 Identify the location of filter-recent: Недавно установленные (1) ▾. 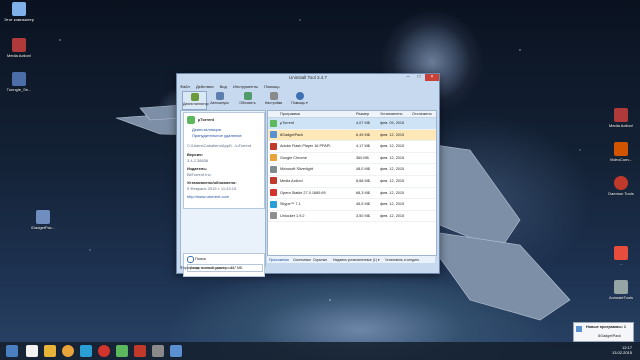
(356, 260).